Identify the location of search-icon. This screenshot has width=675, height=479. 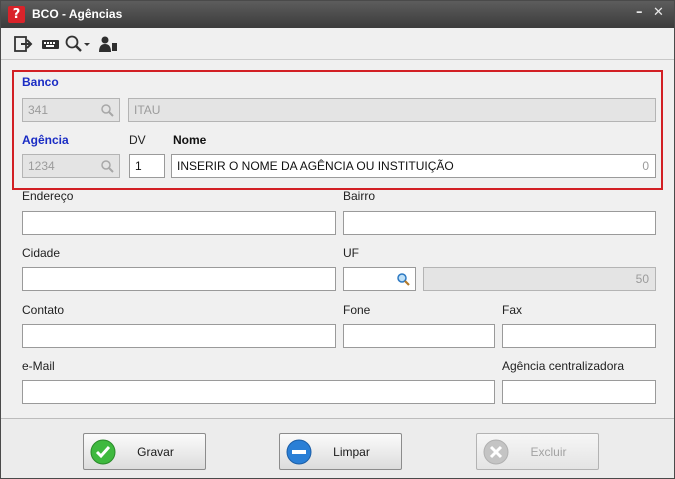
(78, 44).